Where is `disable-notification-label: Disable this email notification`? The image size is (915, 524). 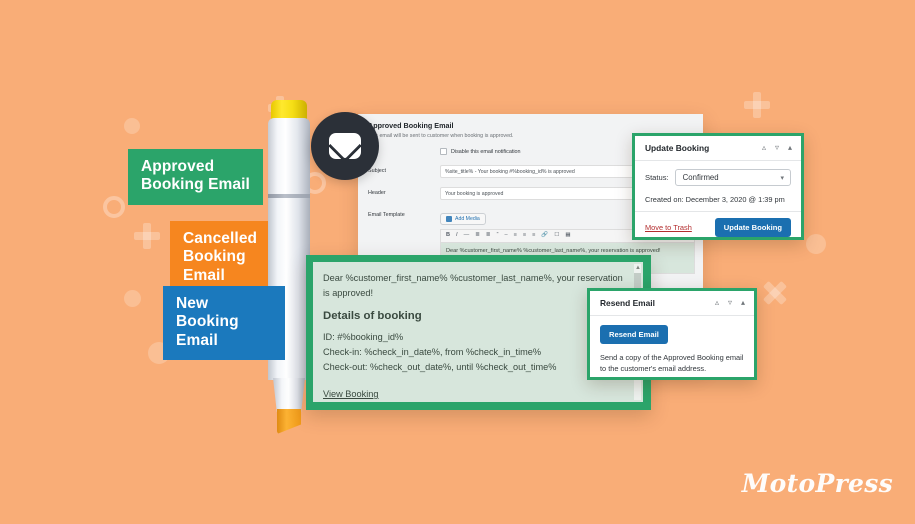
disable-notification-label: Disable this email notification is located at coordinates (486, 151).